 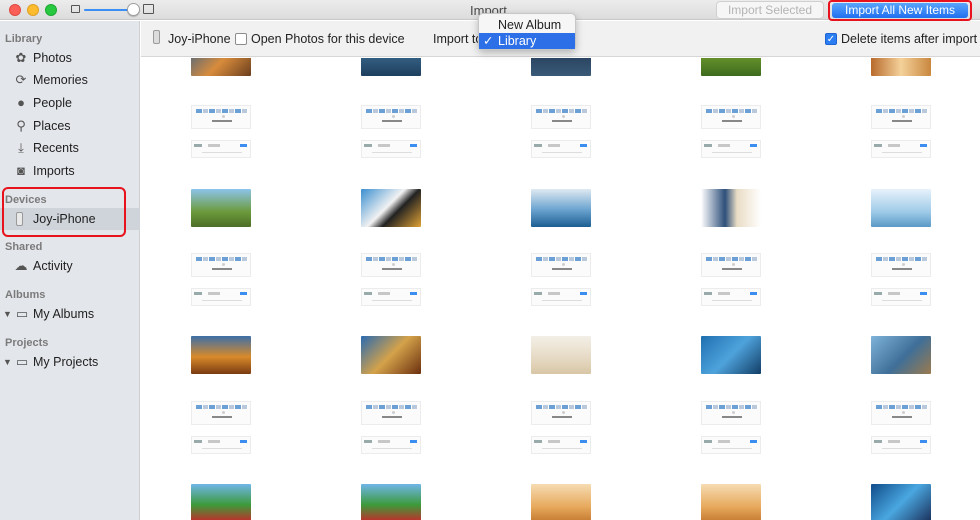 I want to click on sidebar-item-label: My Projects, so click(x=66, y=362).